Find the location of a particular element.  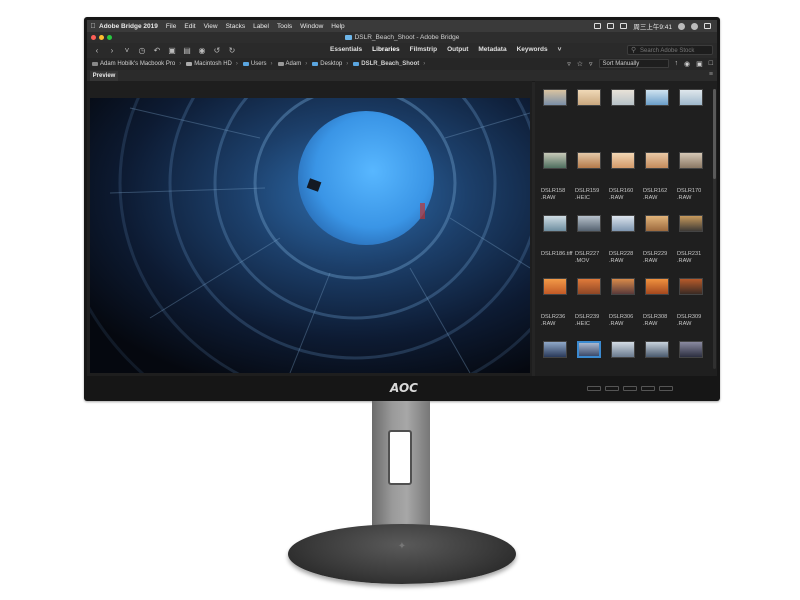

boomerang-icon: ↶ is located at coordinates (157, 50).